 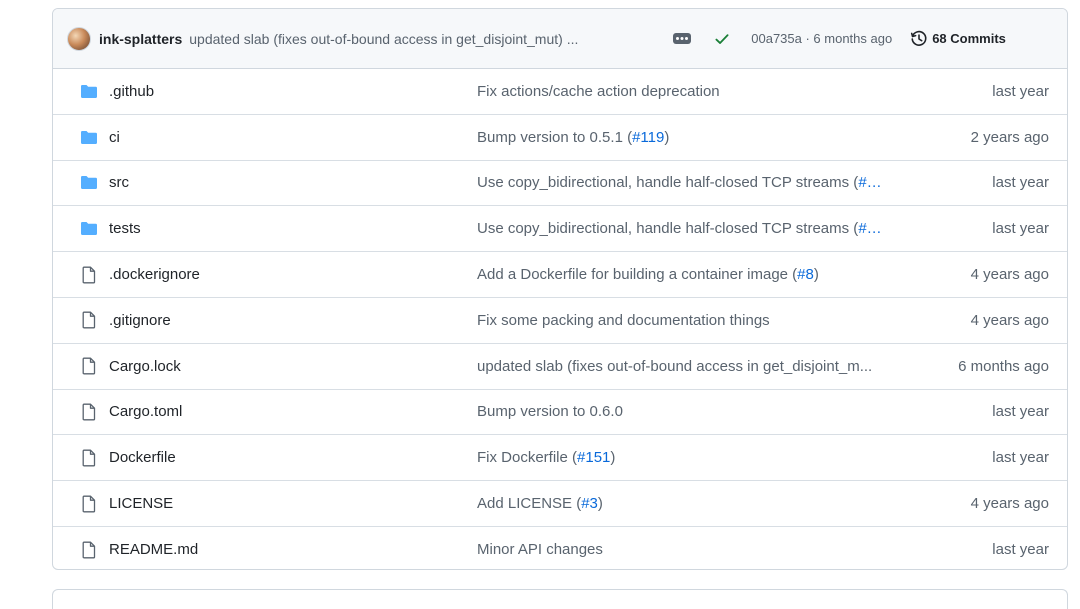 I want to click on commit-message-text: Bump version to 0.6.0, so click(x=550, y=411).